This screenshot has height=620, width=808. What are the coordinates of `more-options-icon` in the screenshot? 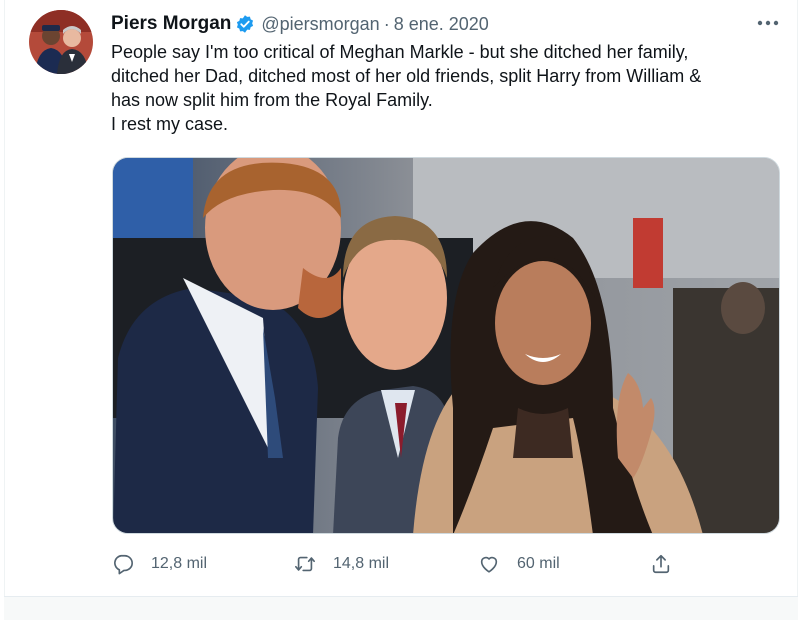 It's located at (768, 23).